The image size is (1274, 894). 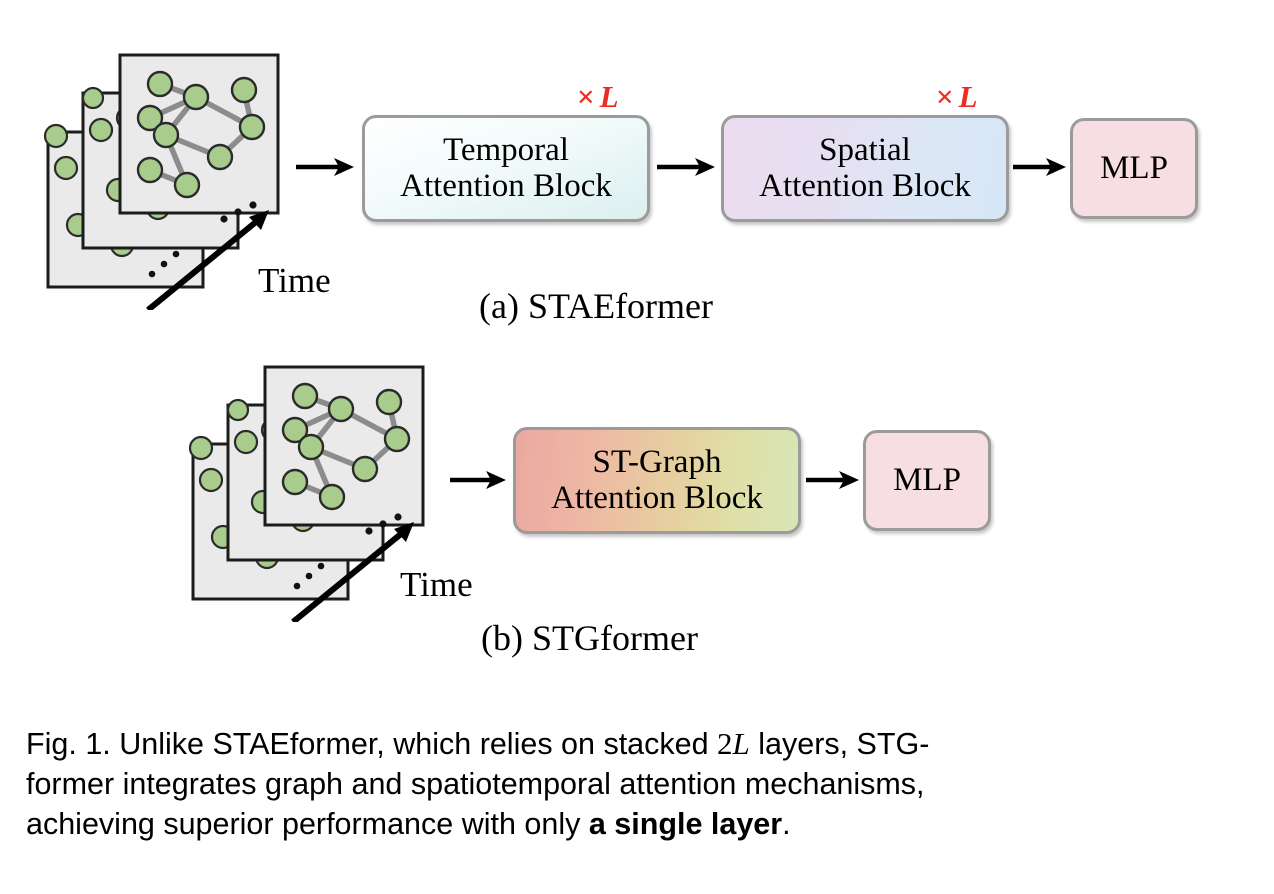 I want to click on multiplier-label-temporal: × L, so click(x=598, y=97).